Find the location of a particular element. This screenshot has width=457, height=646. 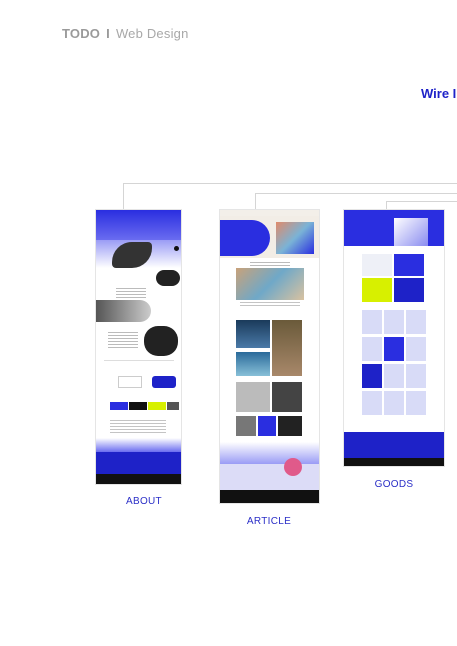

divider is located at coordinates (139, 360).